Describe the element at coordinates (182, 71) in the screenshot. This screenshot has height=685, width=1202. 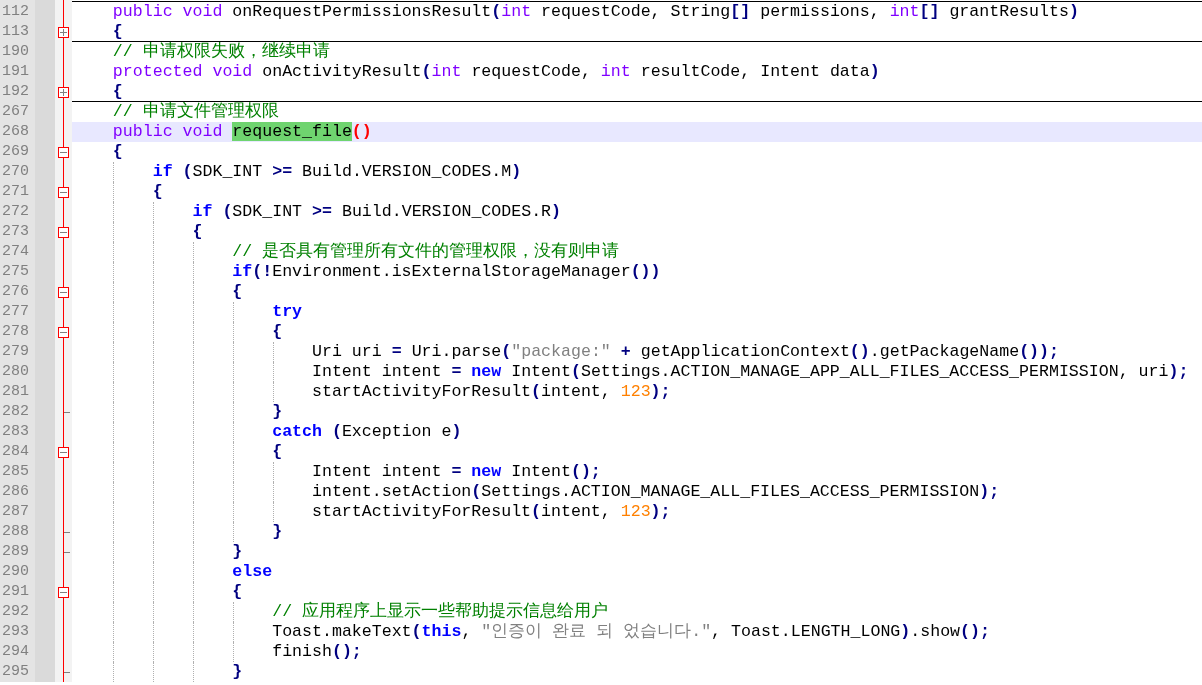
I see `type-keyword: protected void` at that location.